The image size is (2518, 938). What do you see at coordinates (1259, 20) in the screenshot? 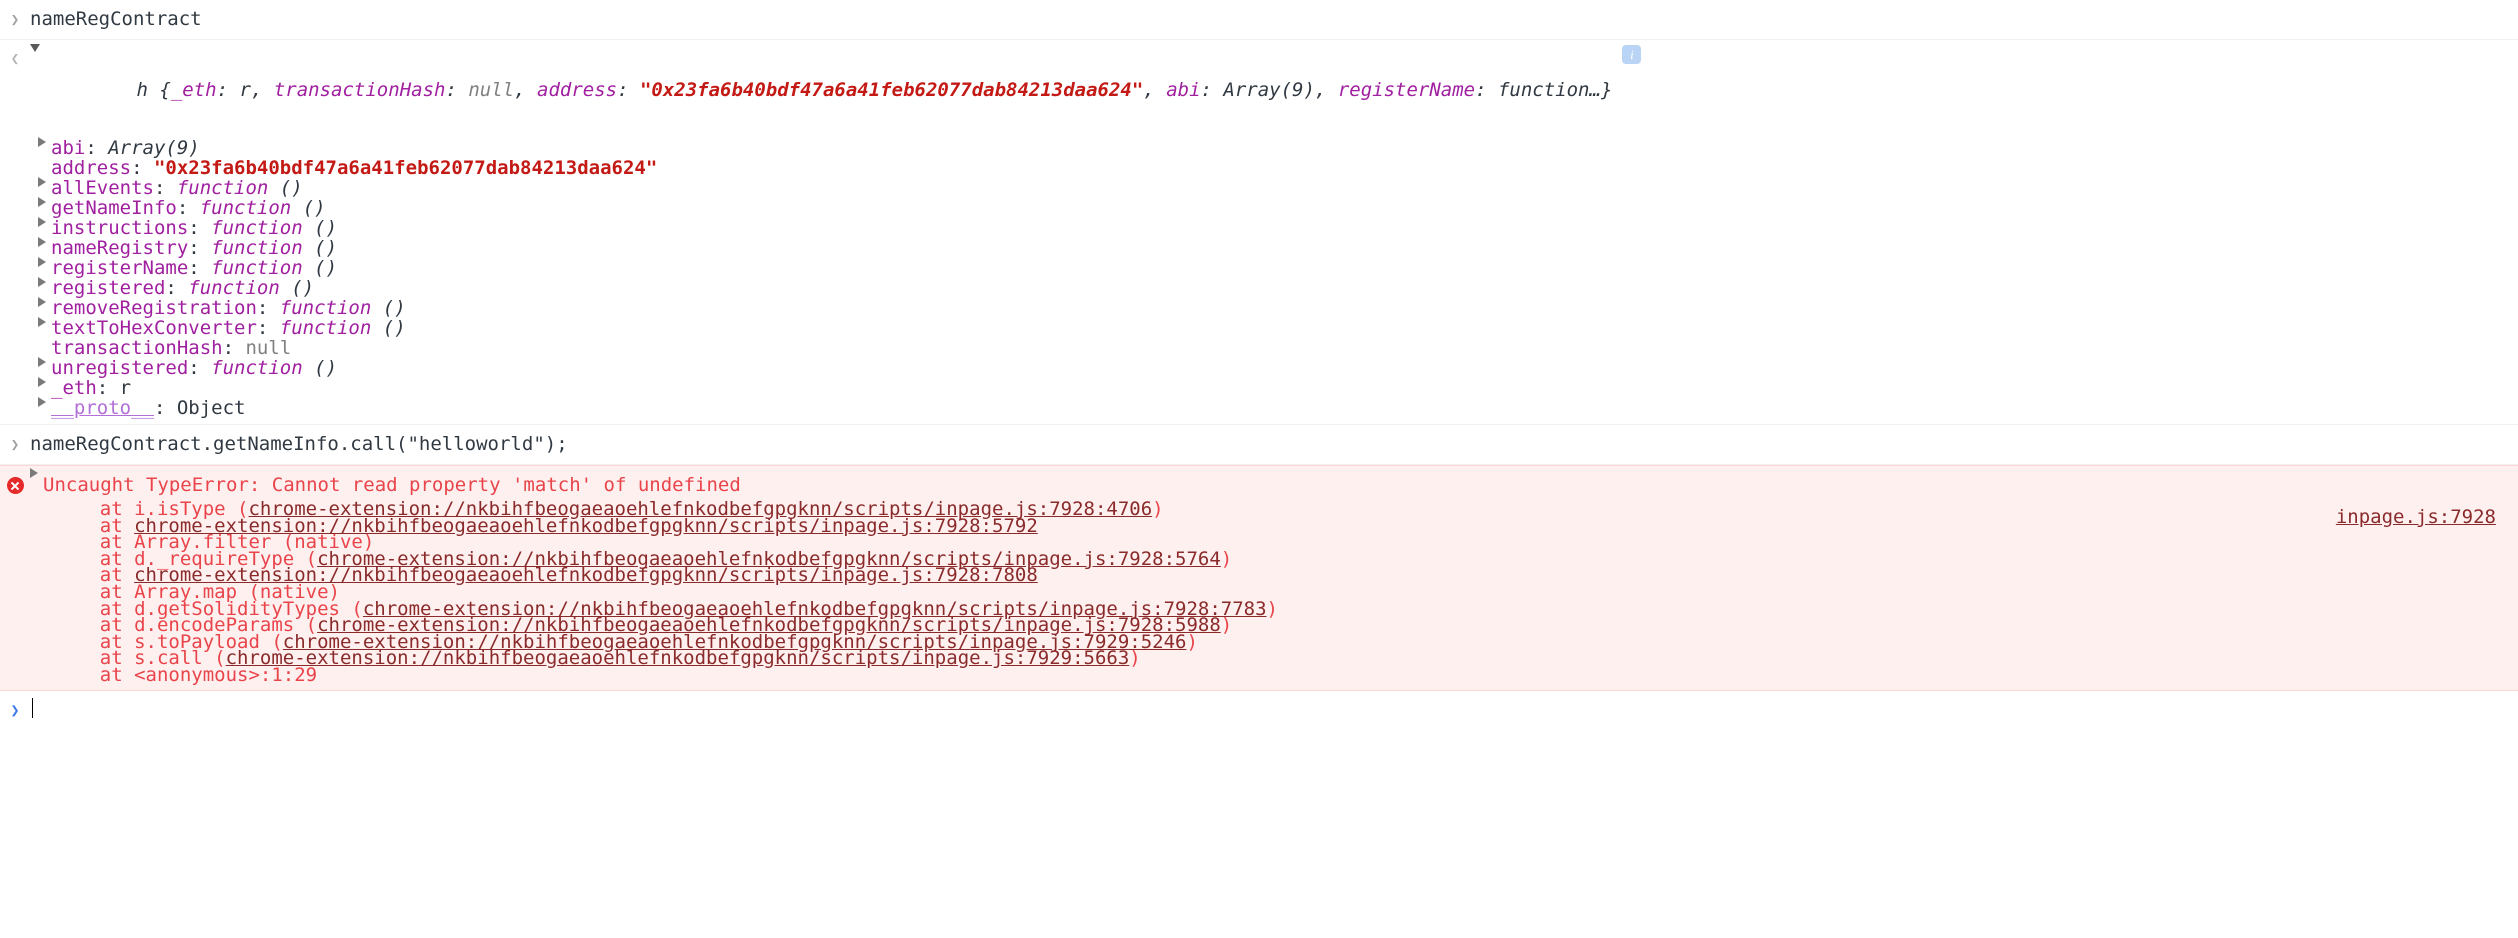
I see `console-input-message: nameRegContract` at bounding box center [1259, 20].